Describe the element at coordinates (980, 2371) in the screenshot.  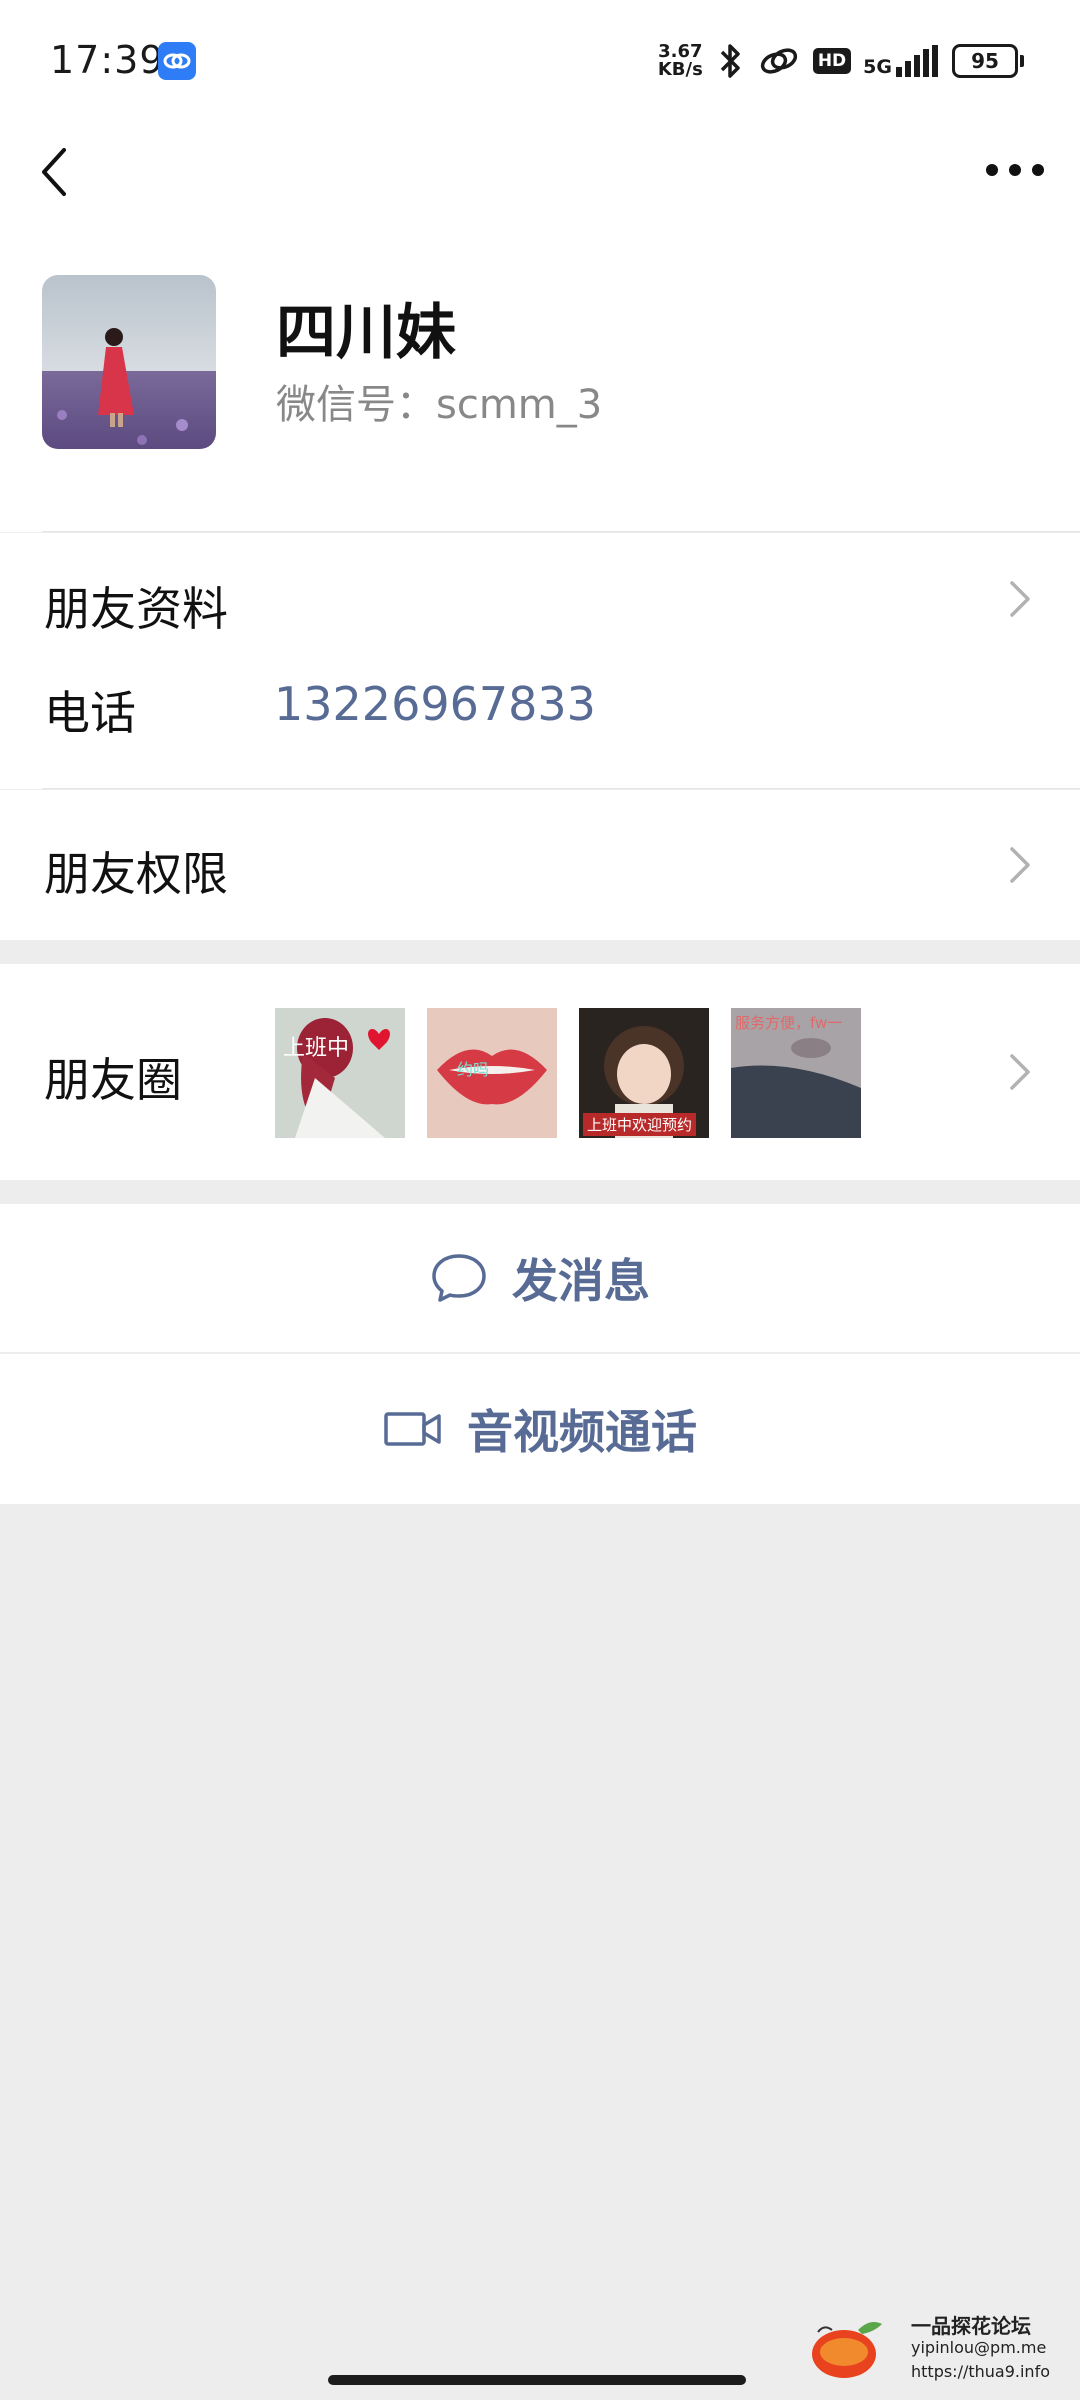
I see `watermark-url: https://thua9.info` at that location.